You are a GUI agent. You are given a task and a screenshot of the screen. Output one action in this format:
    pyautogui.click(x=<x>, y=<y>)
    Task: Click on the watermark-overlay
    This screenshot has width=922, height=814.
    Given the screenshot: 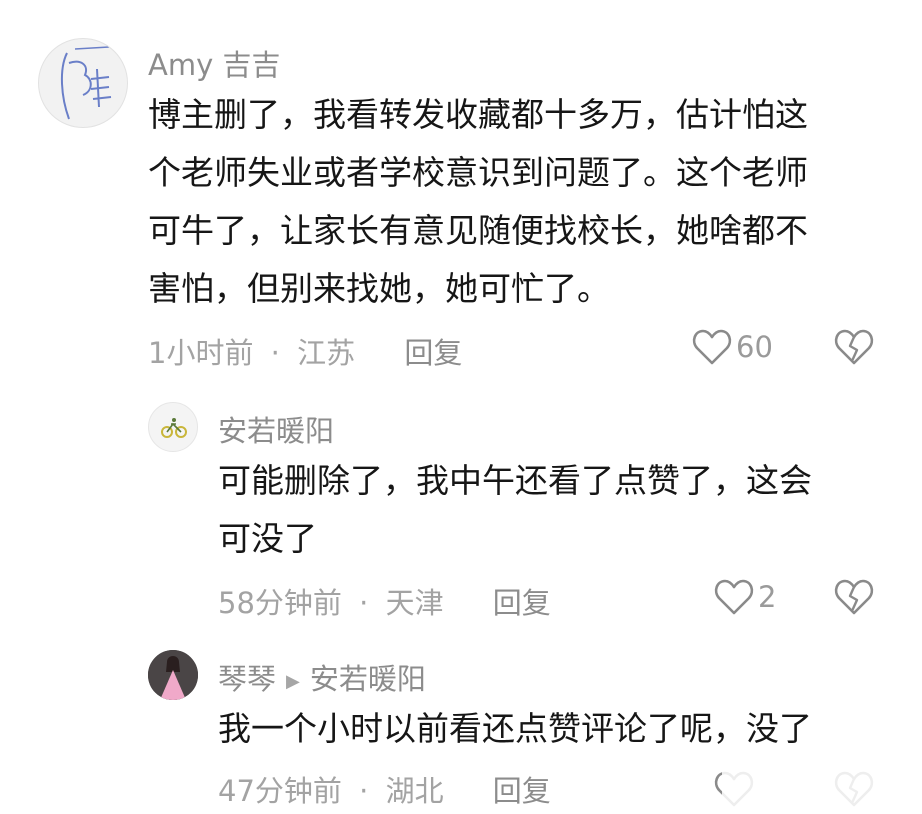 What is the action you would take?
    pyautogui.click(x=822, y=789)
    